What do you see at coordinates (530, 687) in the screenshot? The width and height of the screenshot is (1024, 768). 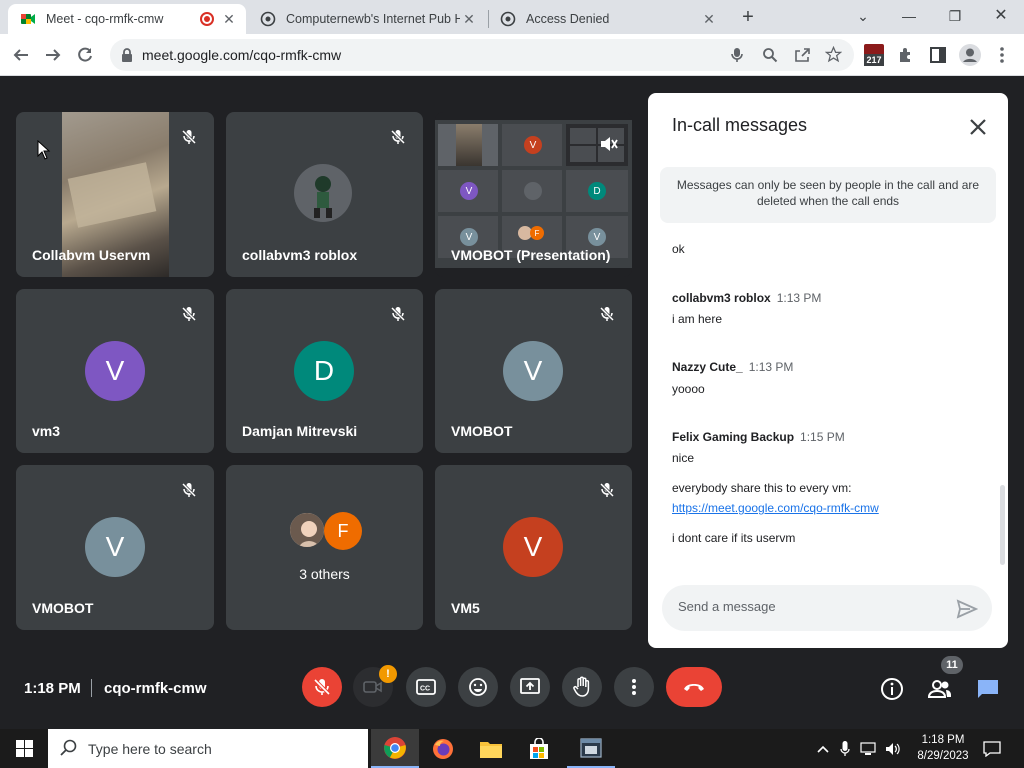 I see `present-screen-button` at bounding box center [530, 687].